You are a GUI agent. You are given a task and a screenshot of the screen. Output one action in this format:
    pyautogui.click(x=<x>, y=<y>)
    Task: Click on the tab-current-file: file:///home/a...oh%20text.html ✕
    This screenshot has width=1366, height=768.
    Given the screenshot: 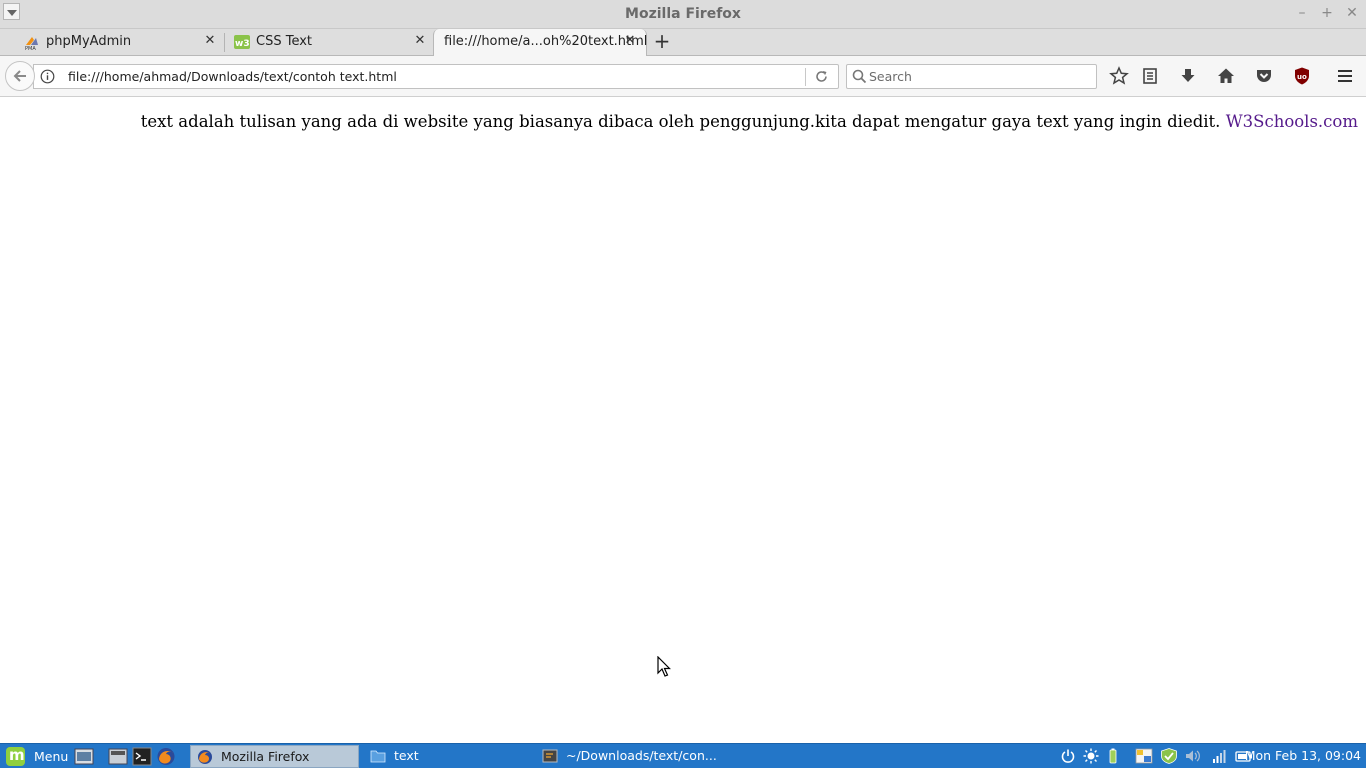 What is the action you would take?
    pyautogui.click(x=540, y=43)
    